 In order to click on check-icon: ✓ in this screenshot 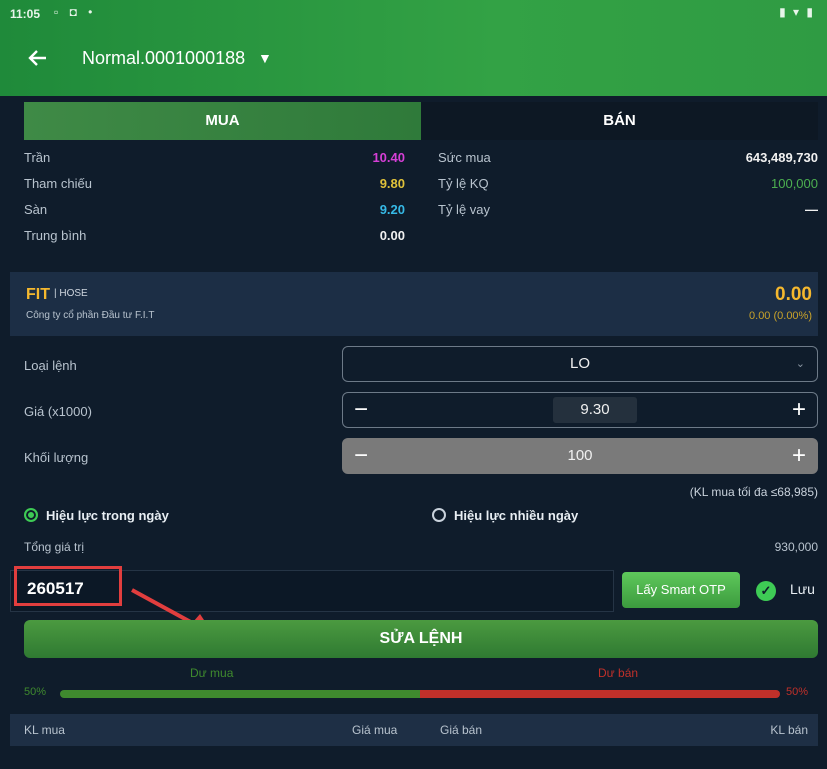, I will do `click(766, 591)`.